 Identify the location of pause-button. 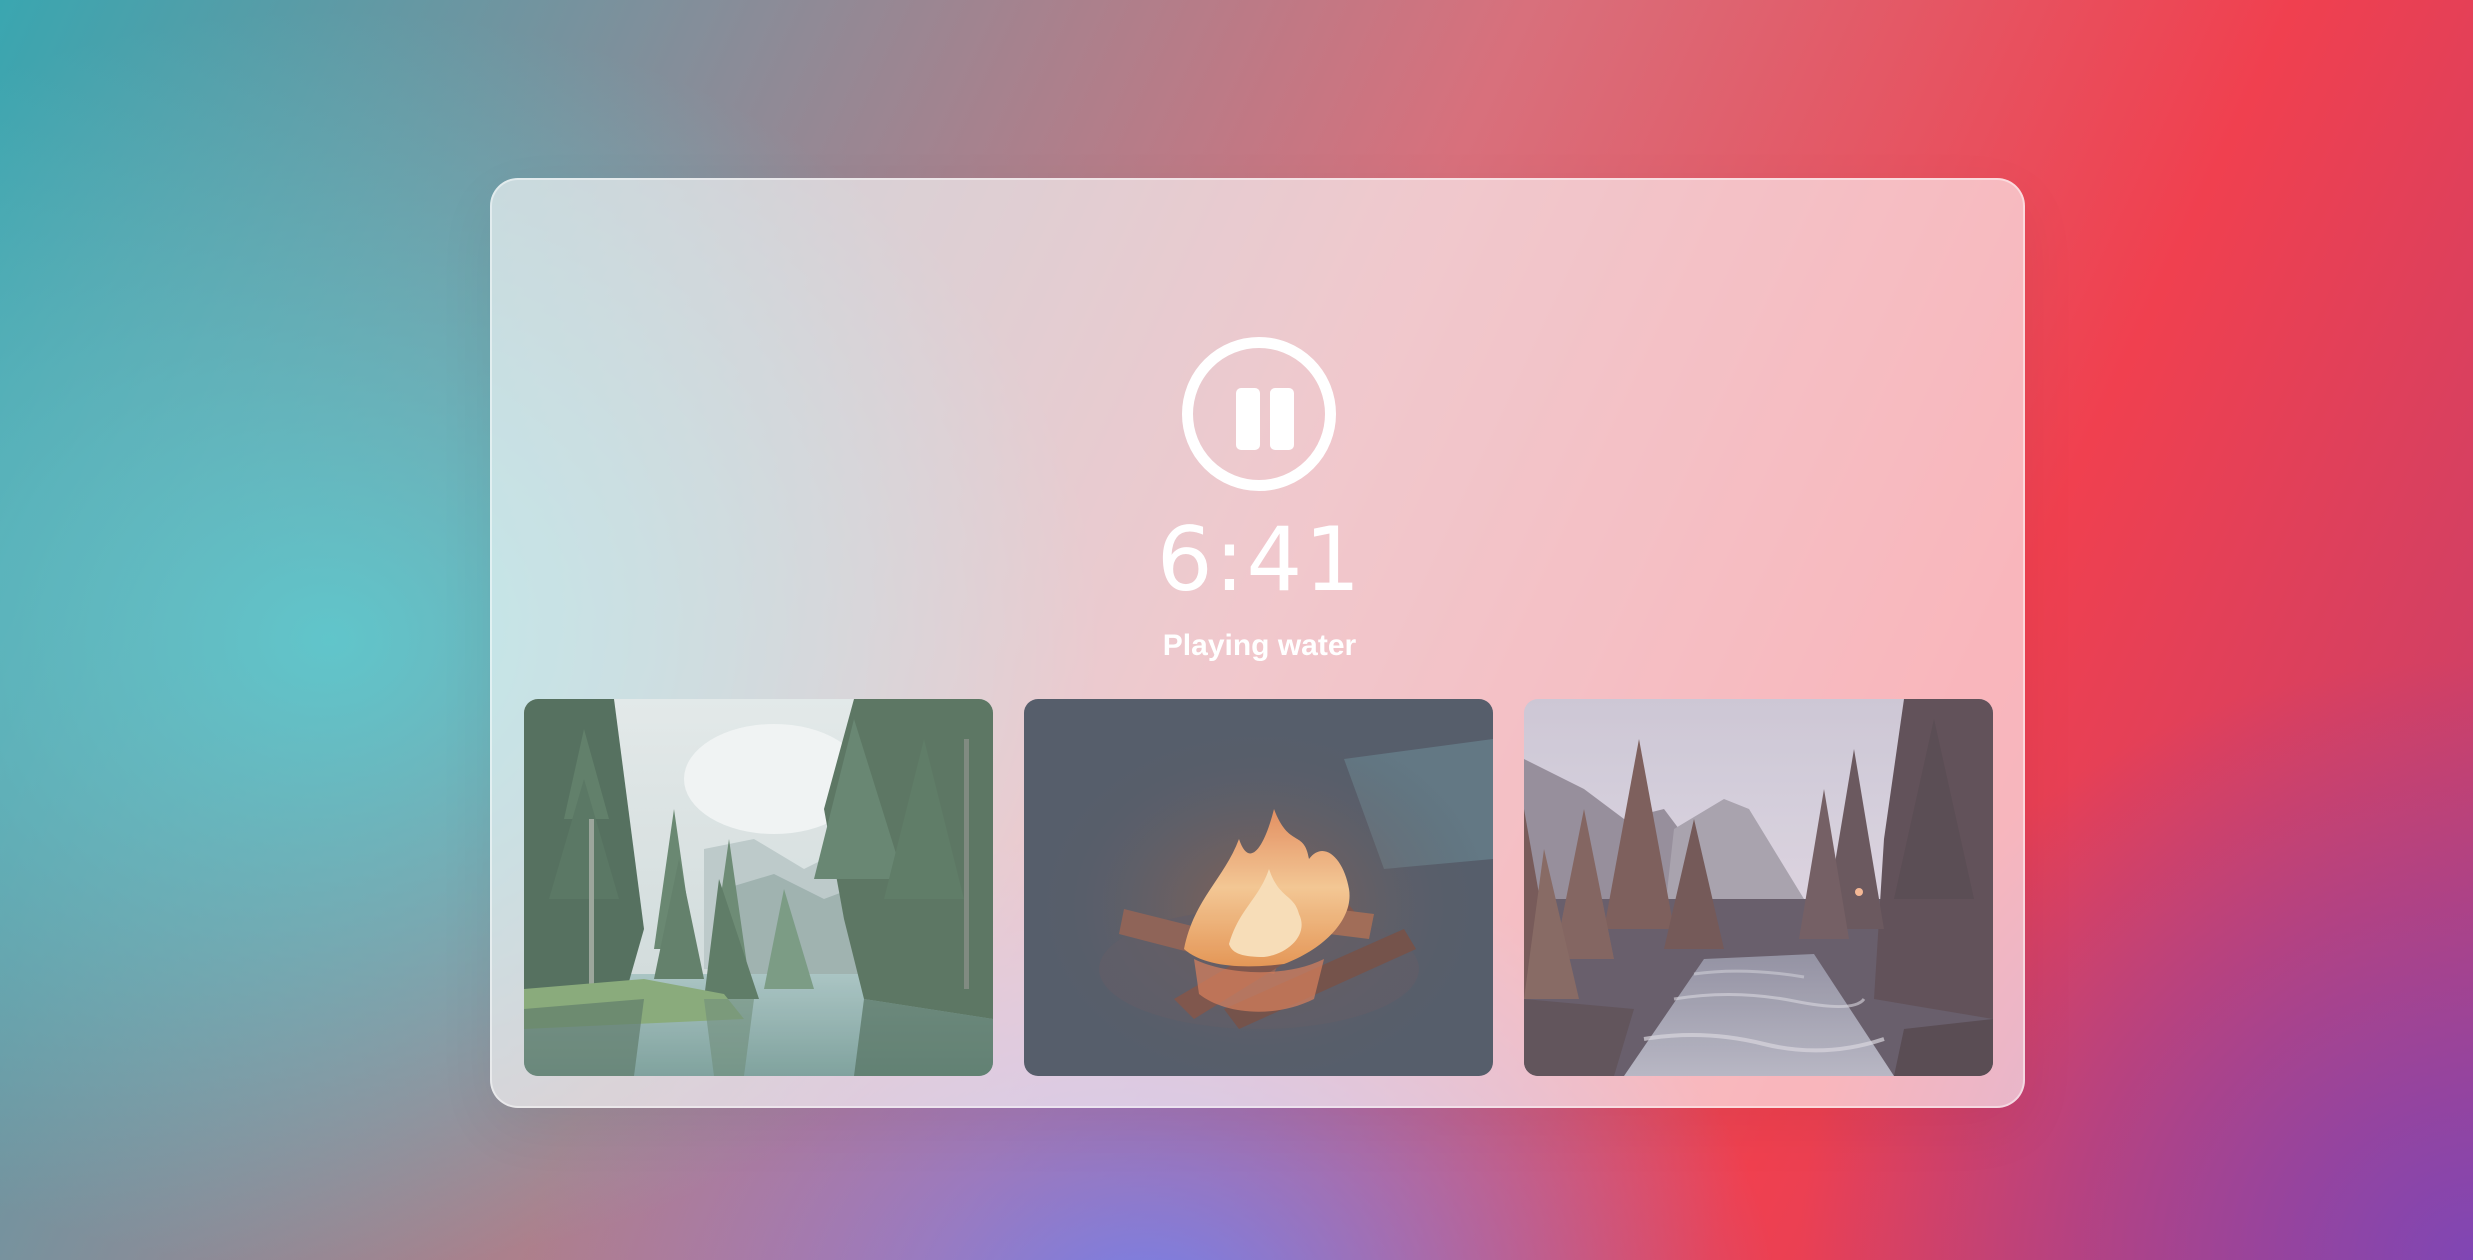
(1259, 414).